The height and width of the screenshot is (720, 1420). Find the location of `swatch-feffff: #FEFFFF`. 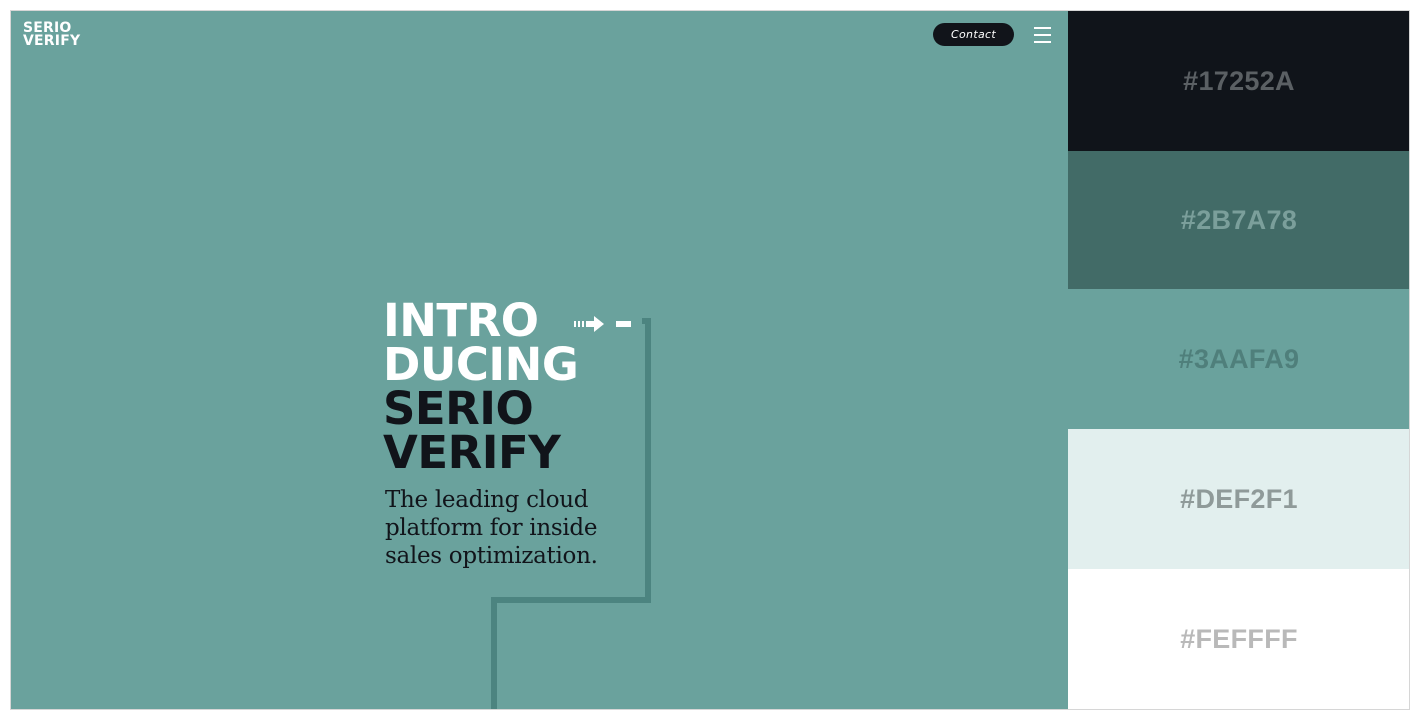

swatch-feffff: #FEFFFF is located at coordinates (1238, 639).